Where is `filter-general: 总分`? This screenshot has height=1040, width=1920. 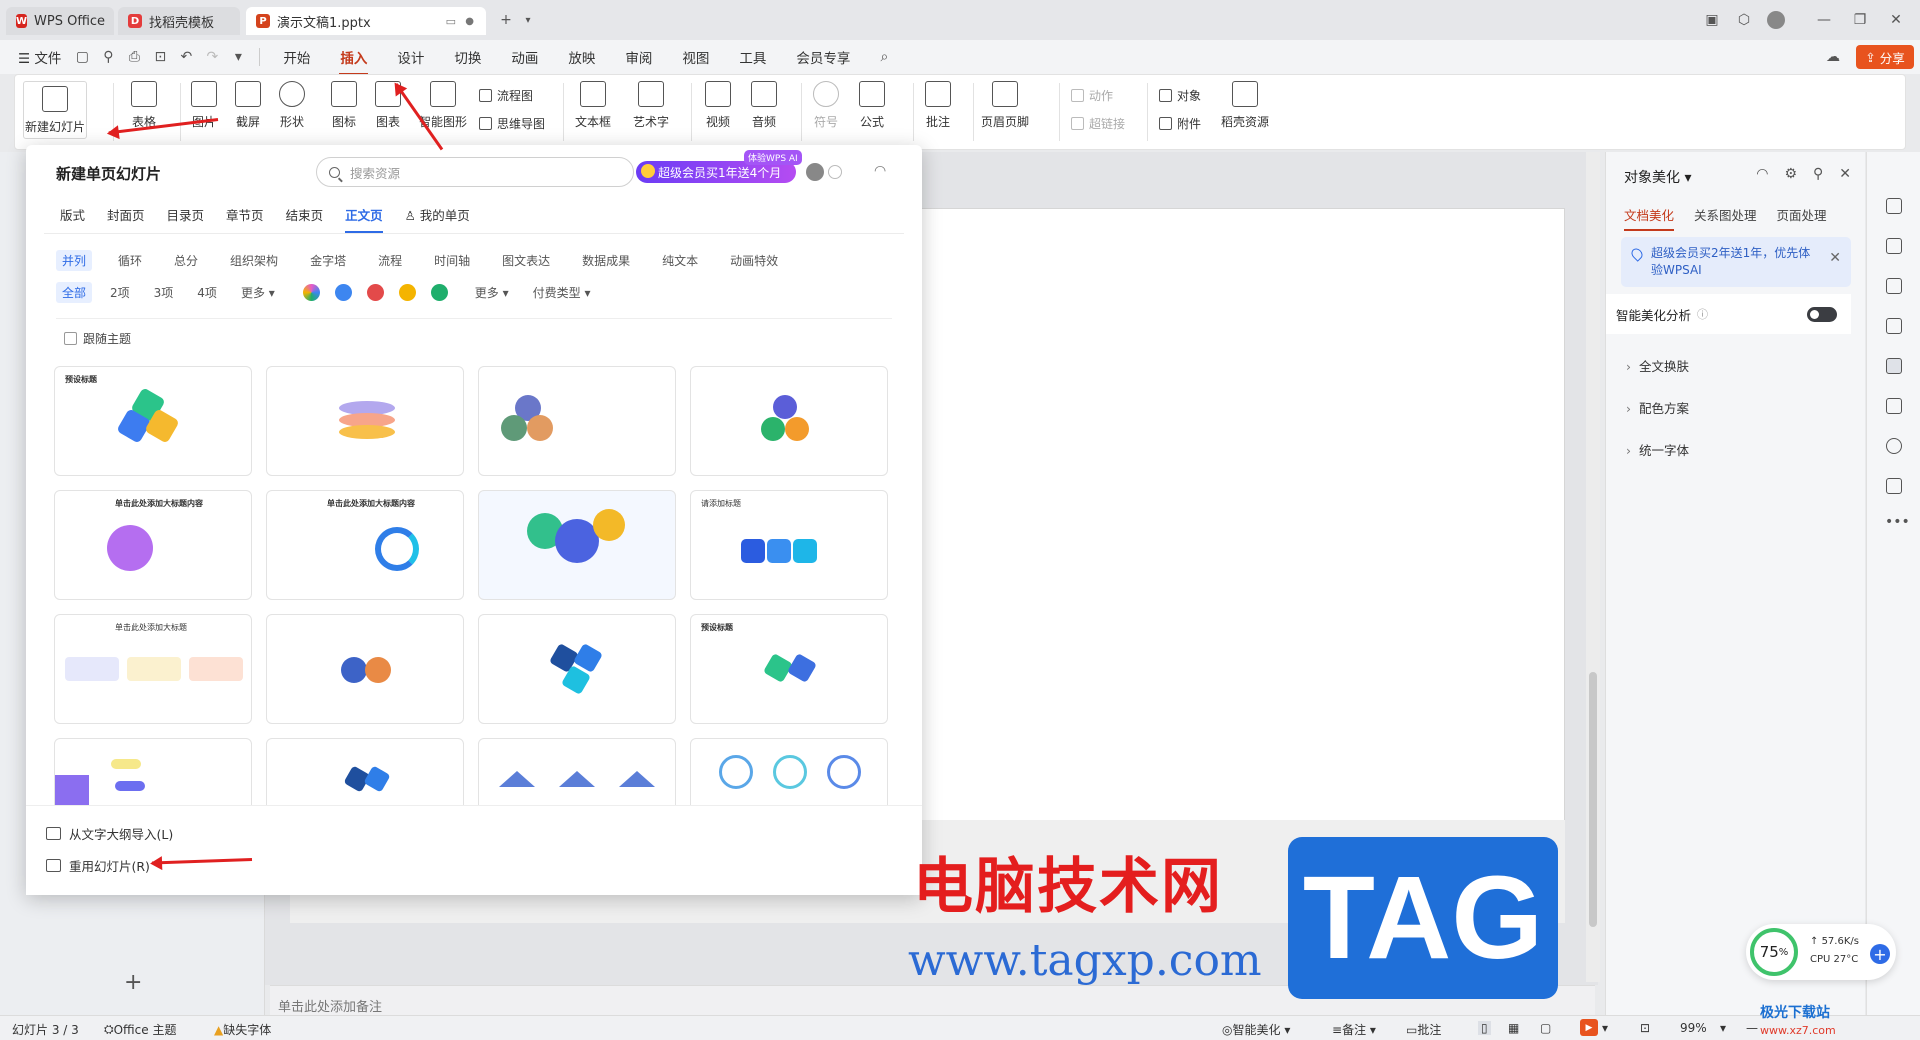 filter-general: 总分 is located at coordinates (186, 260).